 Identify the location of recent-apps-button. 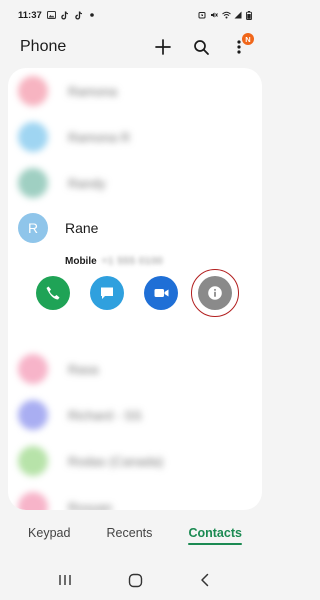
(65, 580).